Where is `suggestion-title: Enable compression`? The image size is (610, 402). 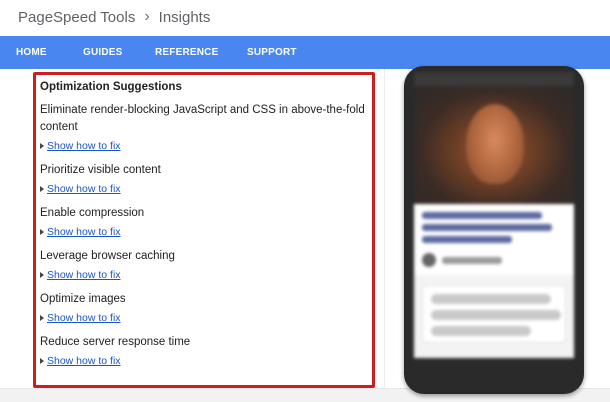 suggestion-title: Enable compression is located at coordinates (92, 213).